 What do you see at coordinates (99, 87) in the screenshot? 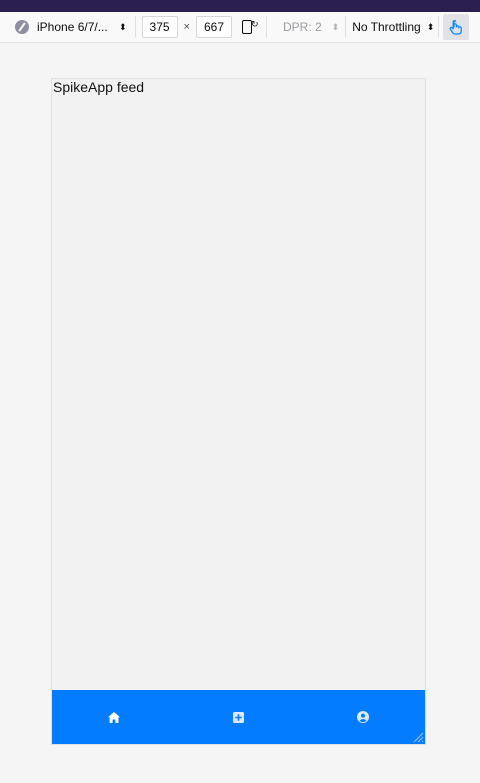
I see `feed-title: SpikeApp feed` at bounding box center [99, 87].